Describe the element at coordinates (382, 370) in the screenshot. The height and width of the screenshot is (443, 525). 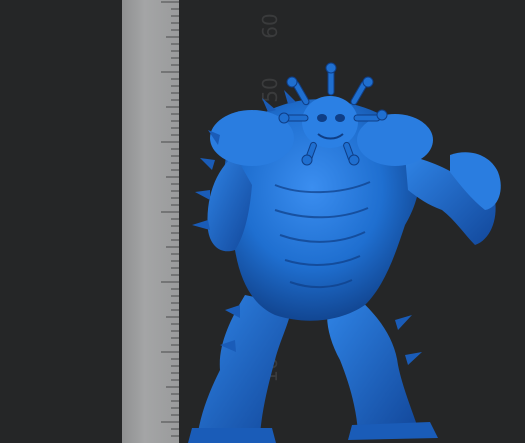
I see `right-leg` at that location.